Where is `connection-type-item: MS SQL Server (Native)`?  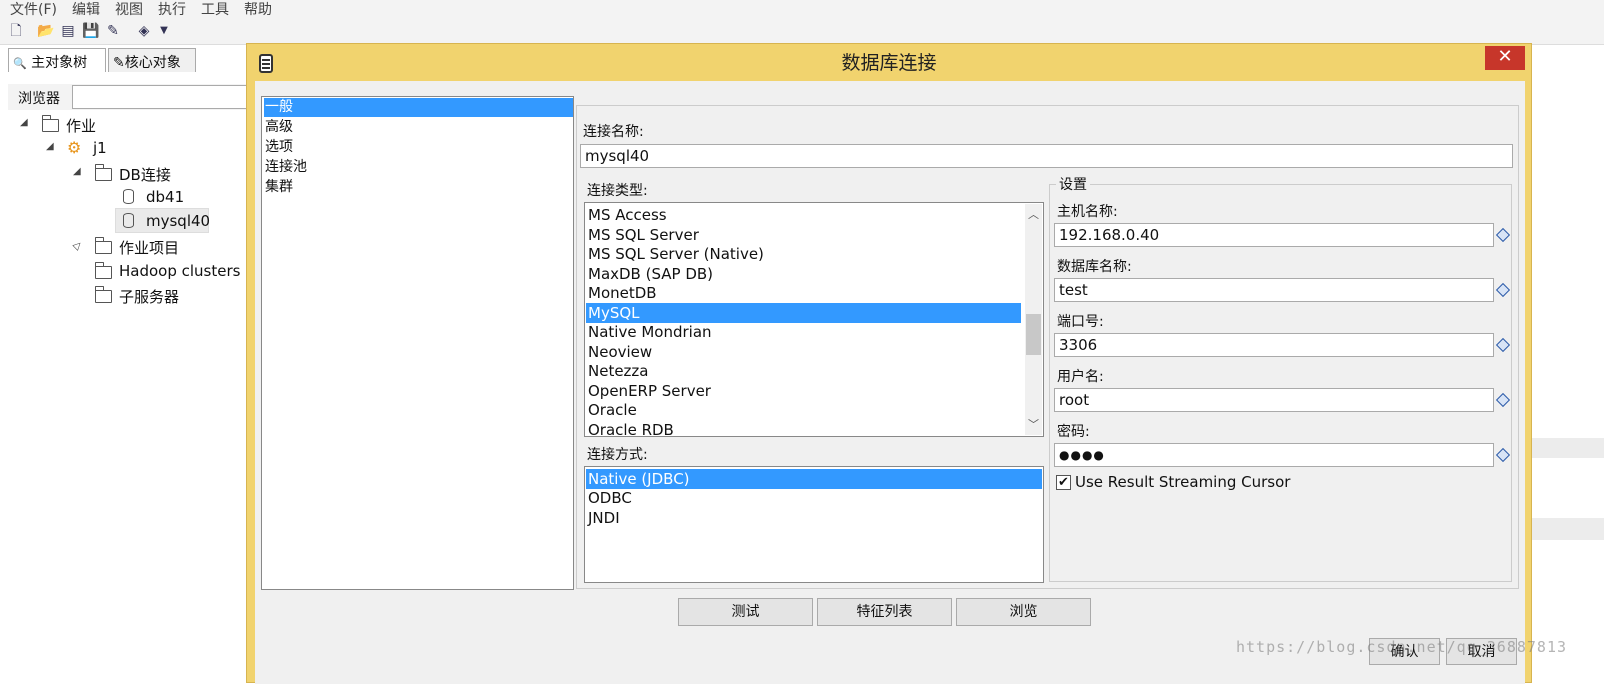
connection-type-item: MS SQL Server (Native) is located at coordinates (803, 254).